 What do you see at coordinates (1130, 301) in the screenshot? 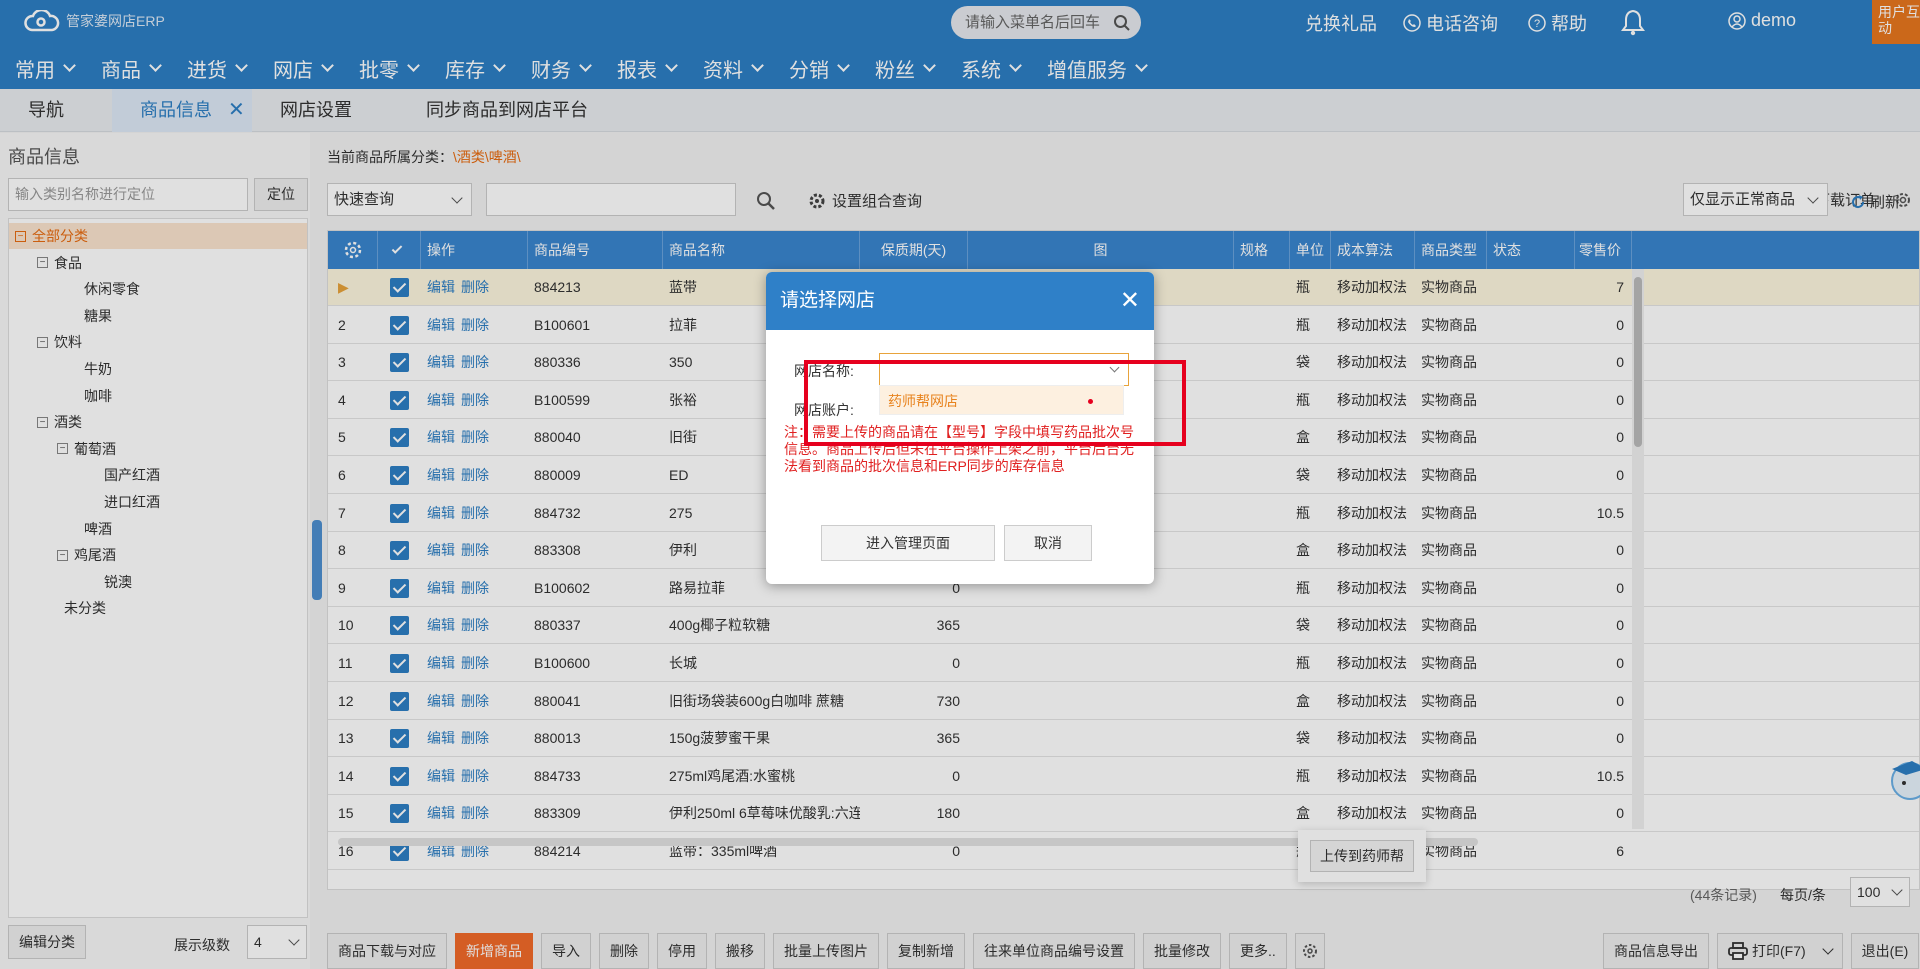
I see `close-icon: ✕` at bounding box center [1130, 301].